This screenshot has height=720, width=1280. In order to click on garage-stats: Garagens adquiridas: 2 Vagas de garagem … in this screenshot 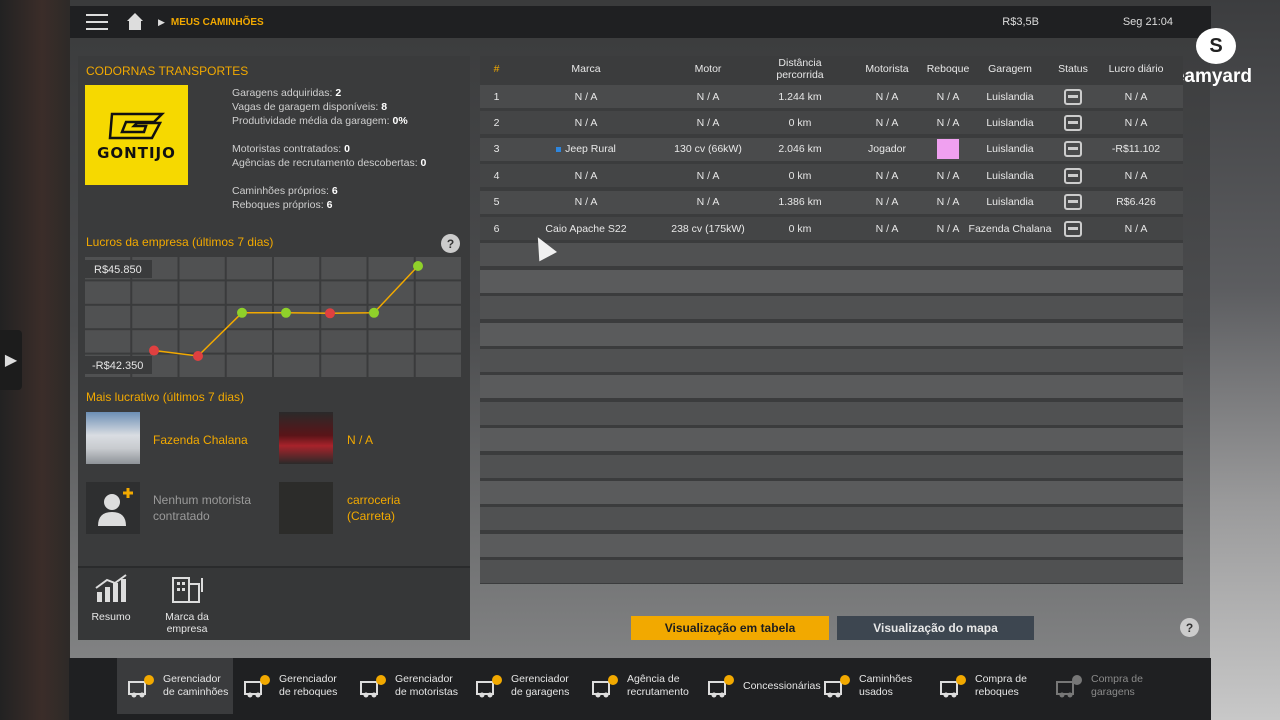, I will do `click(320, 107)`.